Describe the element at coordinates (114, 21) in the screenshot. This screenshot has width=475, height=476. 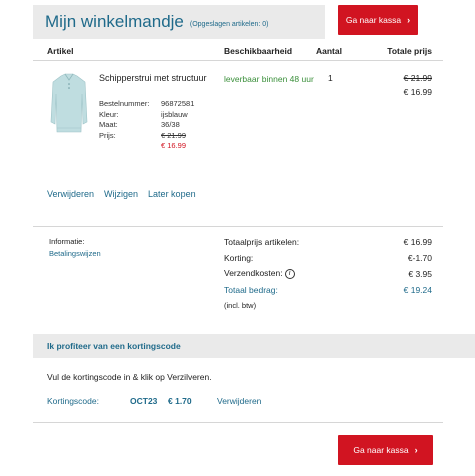
I see `page-title: Mijn winkelmandje` at that location.